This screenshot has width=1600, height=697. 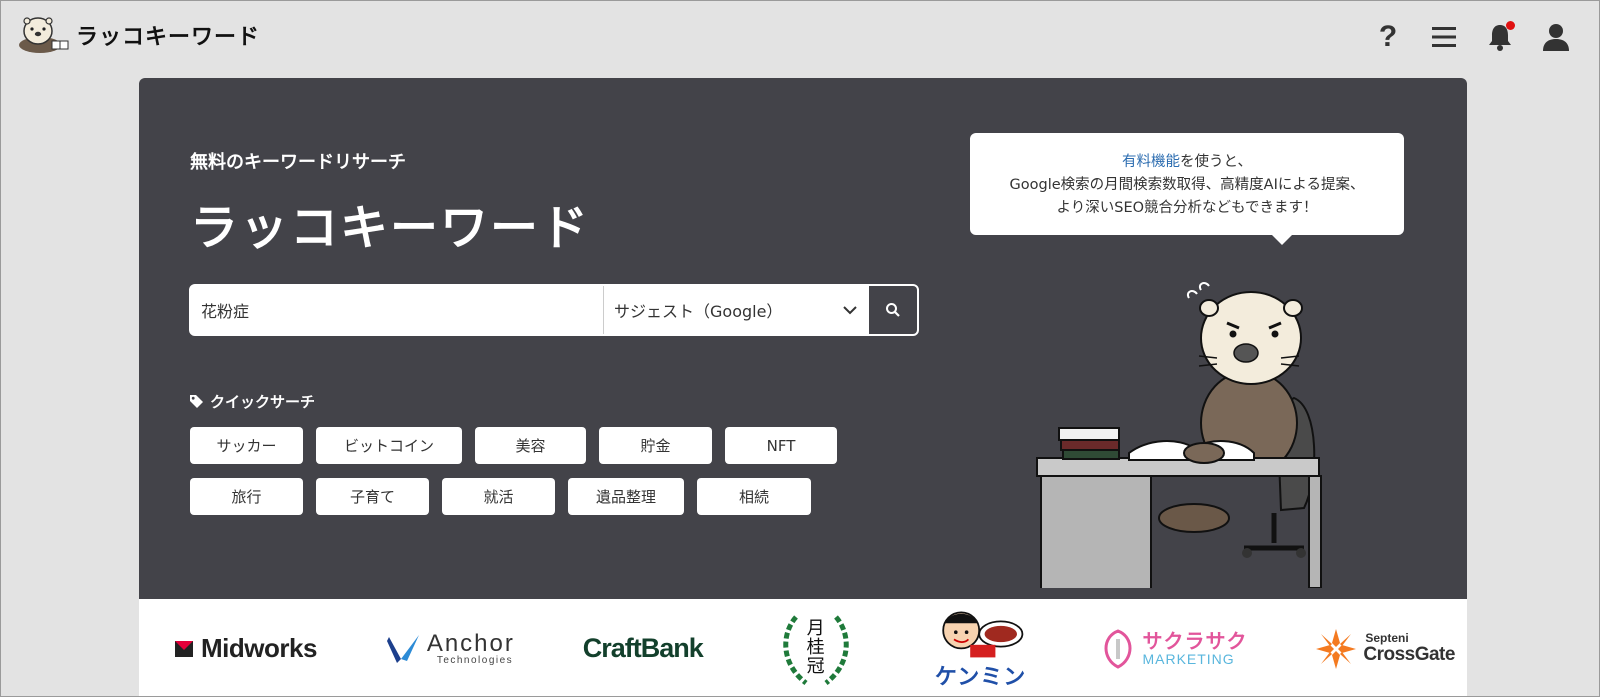 I want to click on kenmin-logo: ケンミン, so click(x=981, y=649).